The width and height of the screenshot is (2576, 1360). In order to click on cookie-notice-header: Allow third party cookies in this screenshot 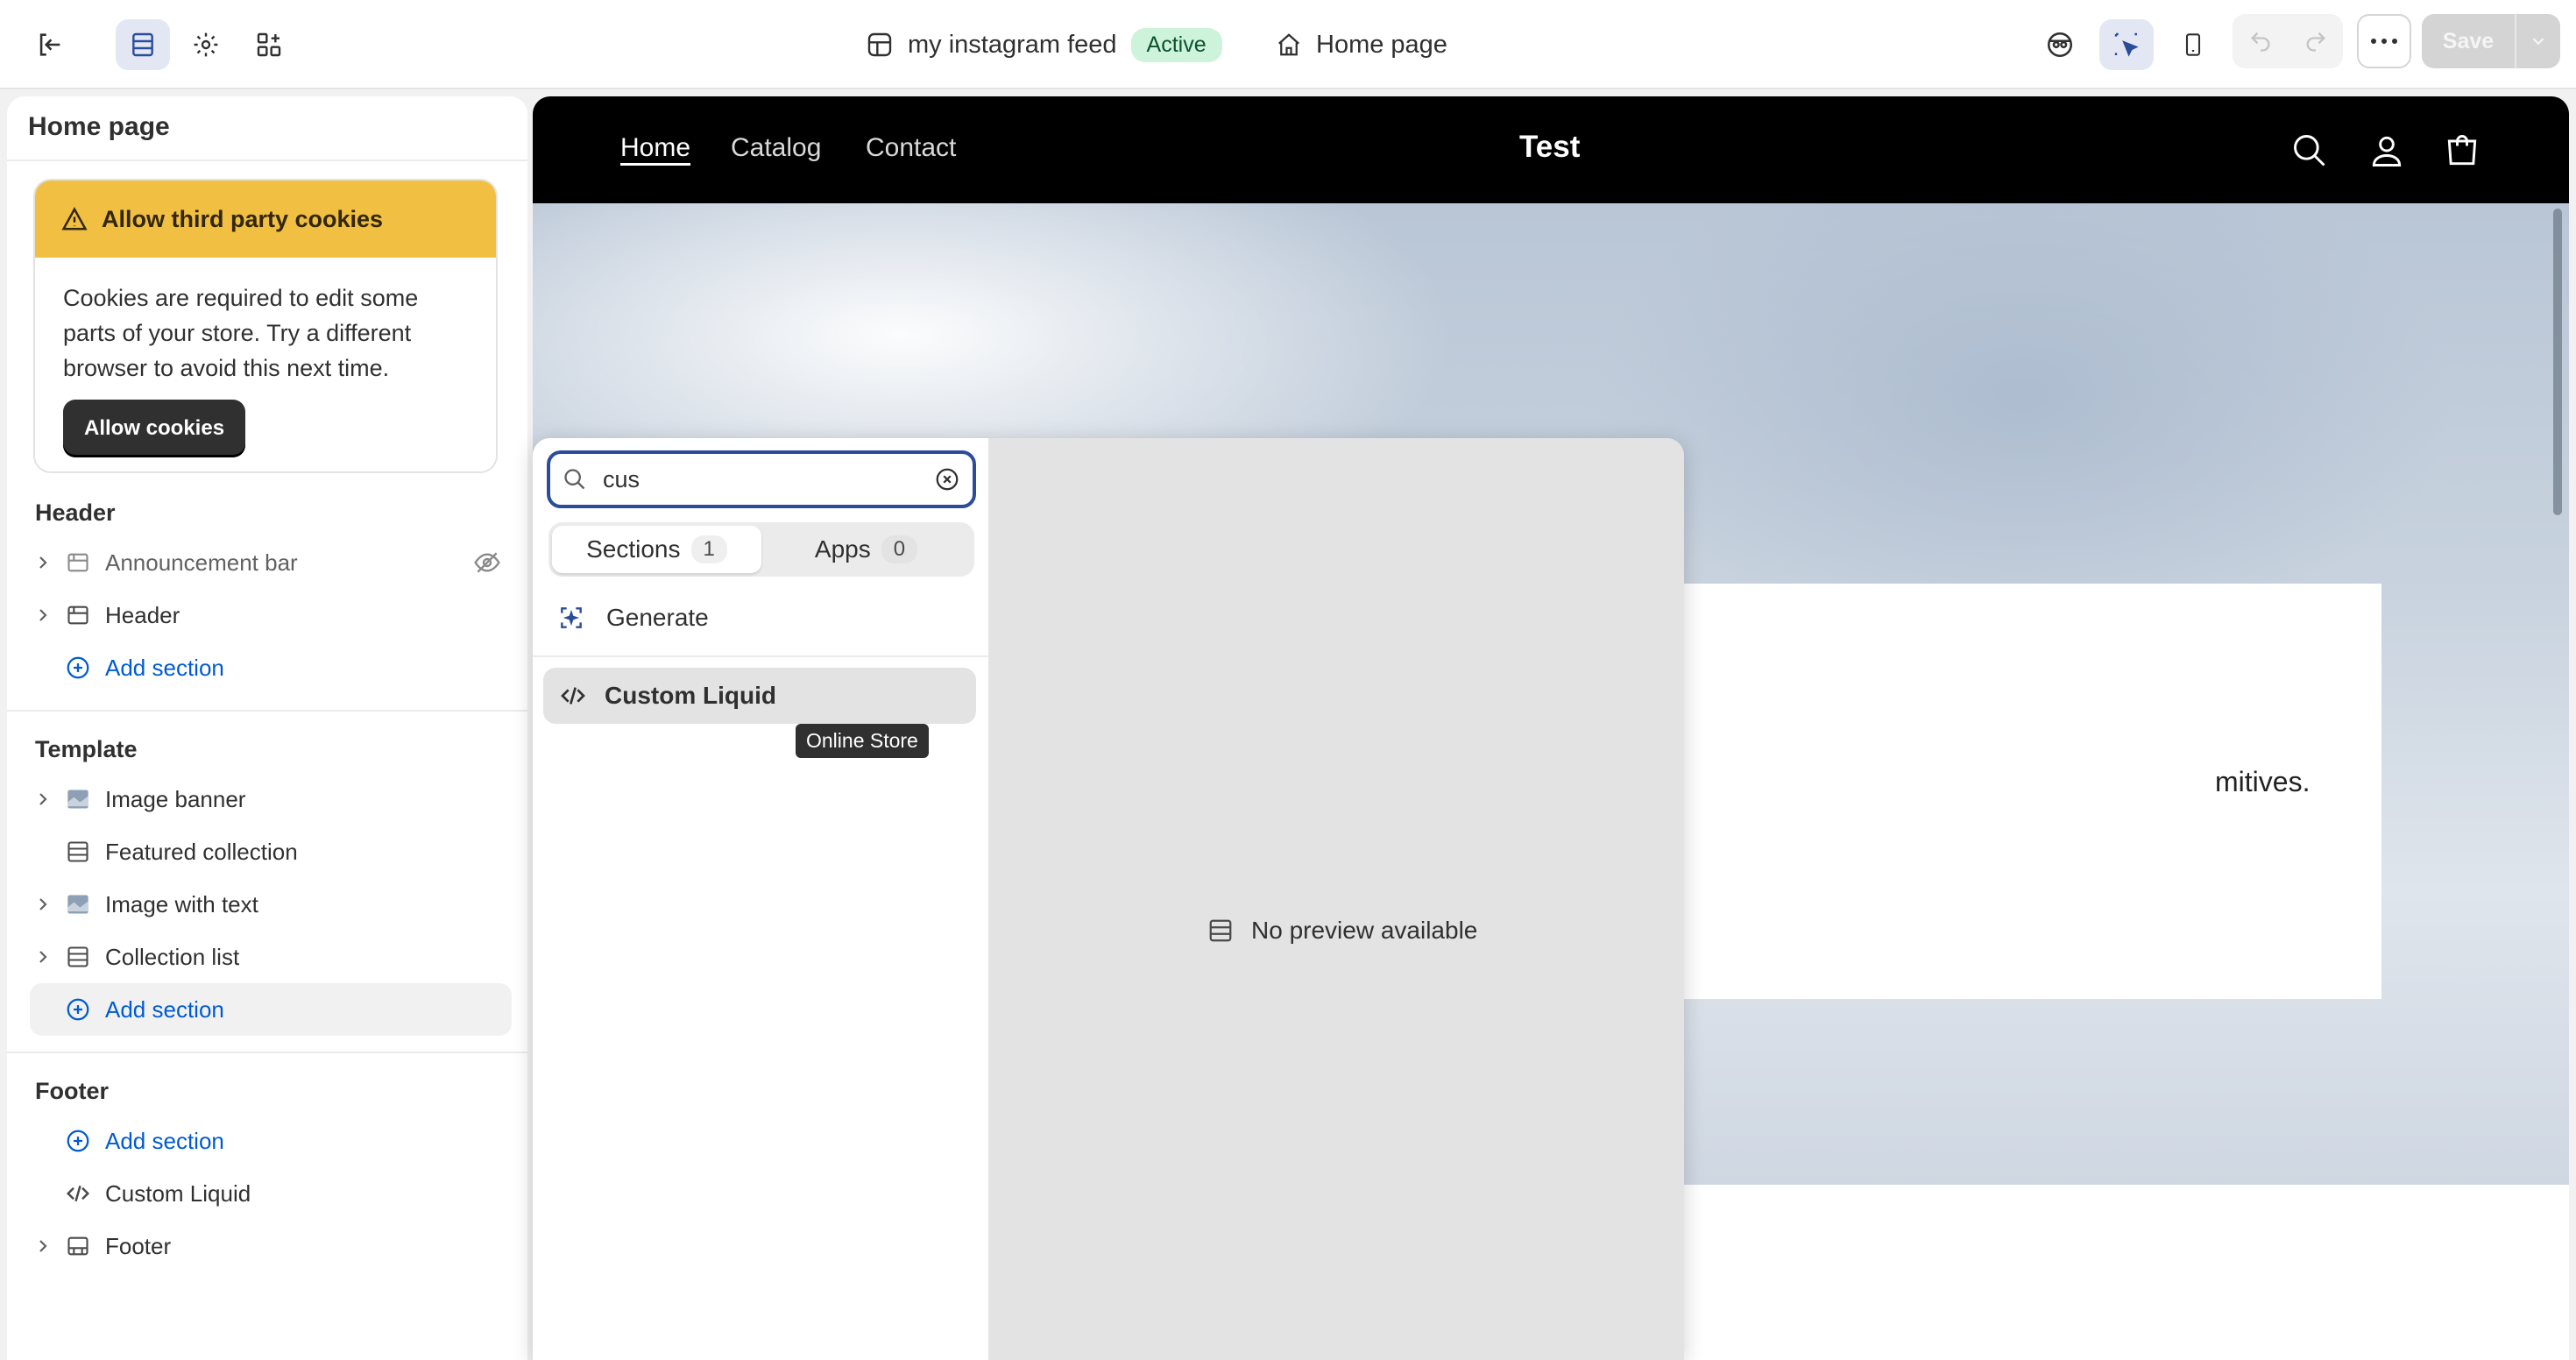, I will do `click(265, 219)`.